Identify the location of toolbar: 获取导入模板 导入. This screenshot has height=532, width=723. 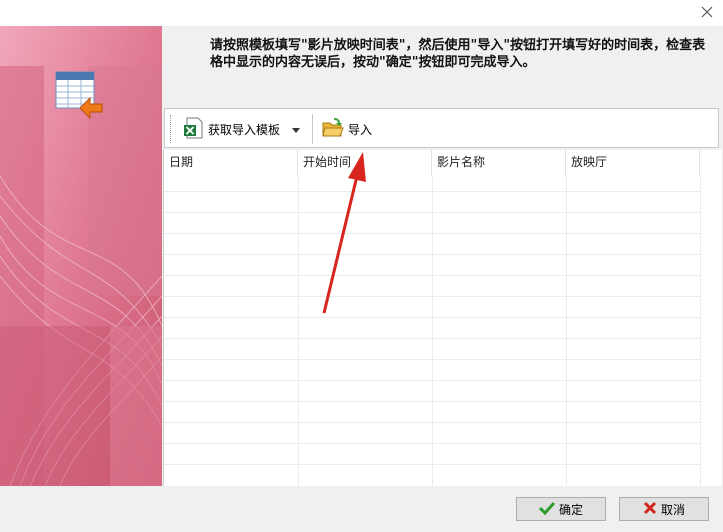
(441, 128).